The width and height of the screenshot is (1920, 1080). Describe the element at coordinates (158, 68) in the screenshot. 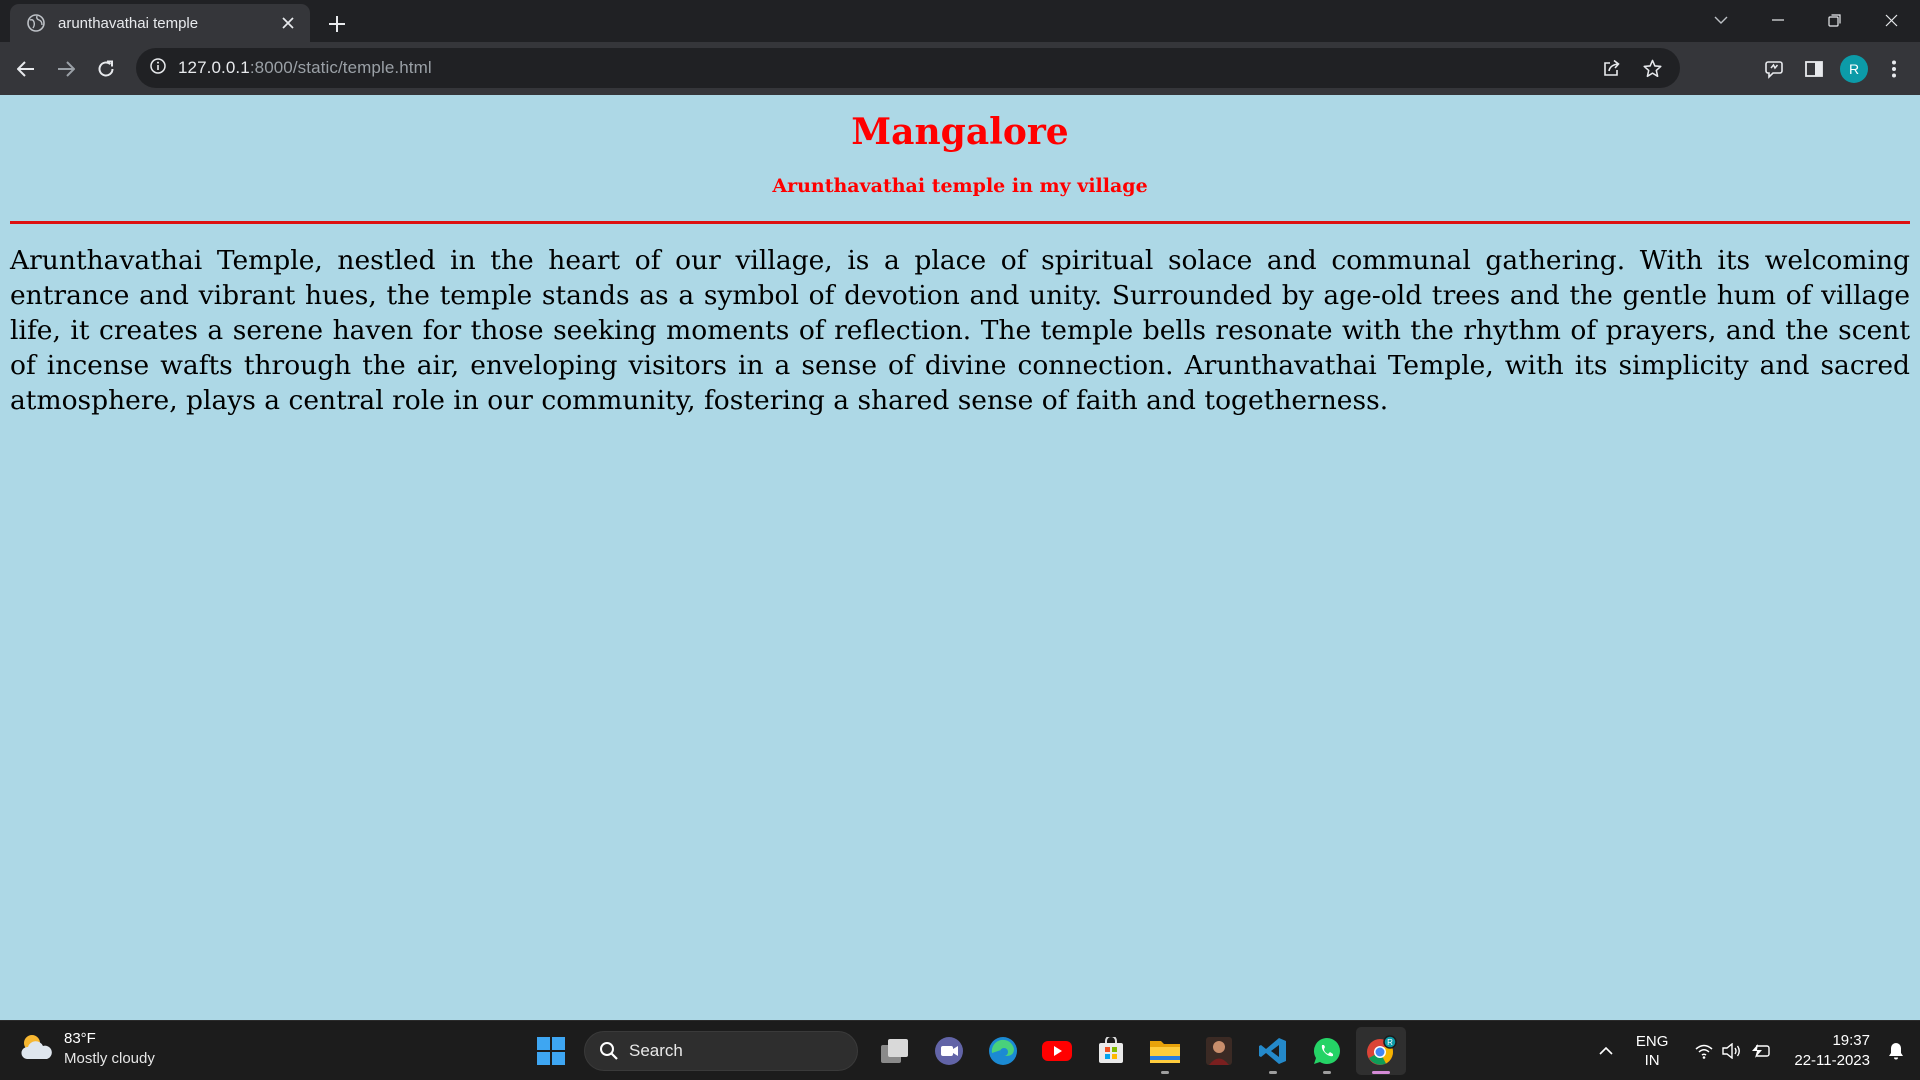

I see `site-info-icon` at that location.